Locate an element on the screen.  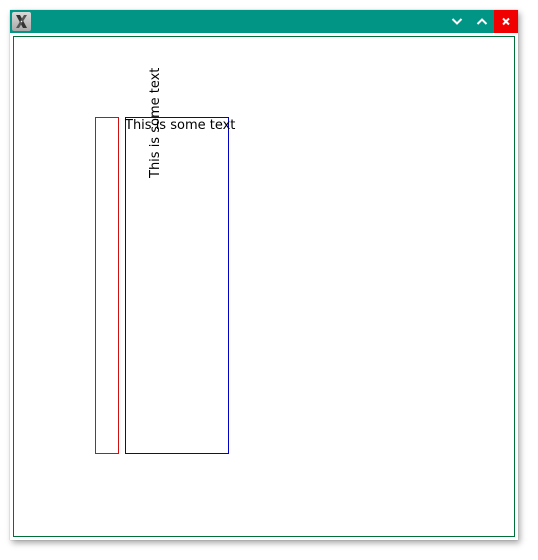
chevron-up-icon is located at coordinates (482, 21).